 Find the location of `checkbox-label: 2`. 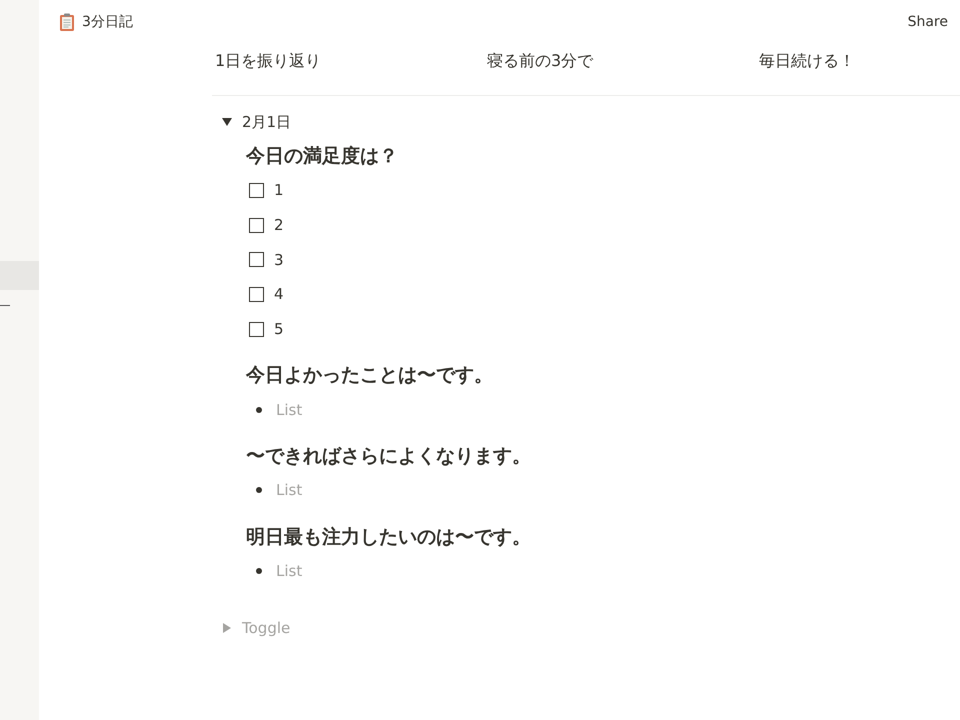

checkbox-label: 2 is located at coordinates (279, 225).